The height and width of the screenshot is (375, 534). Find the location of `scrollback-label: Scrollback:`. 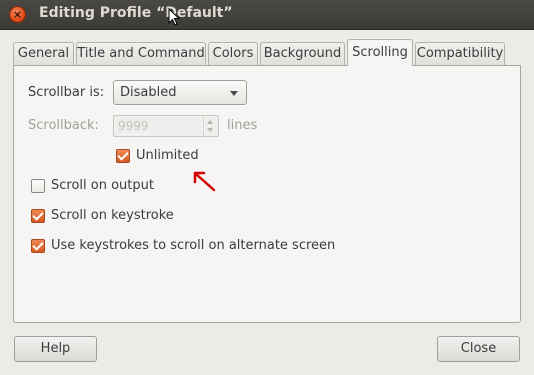

scrollback-label: Scrollback: is located at coordinates (63, 125).